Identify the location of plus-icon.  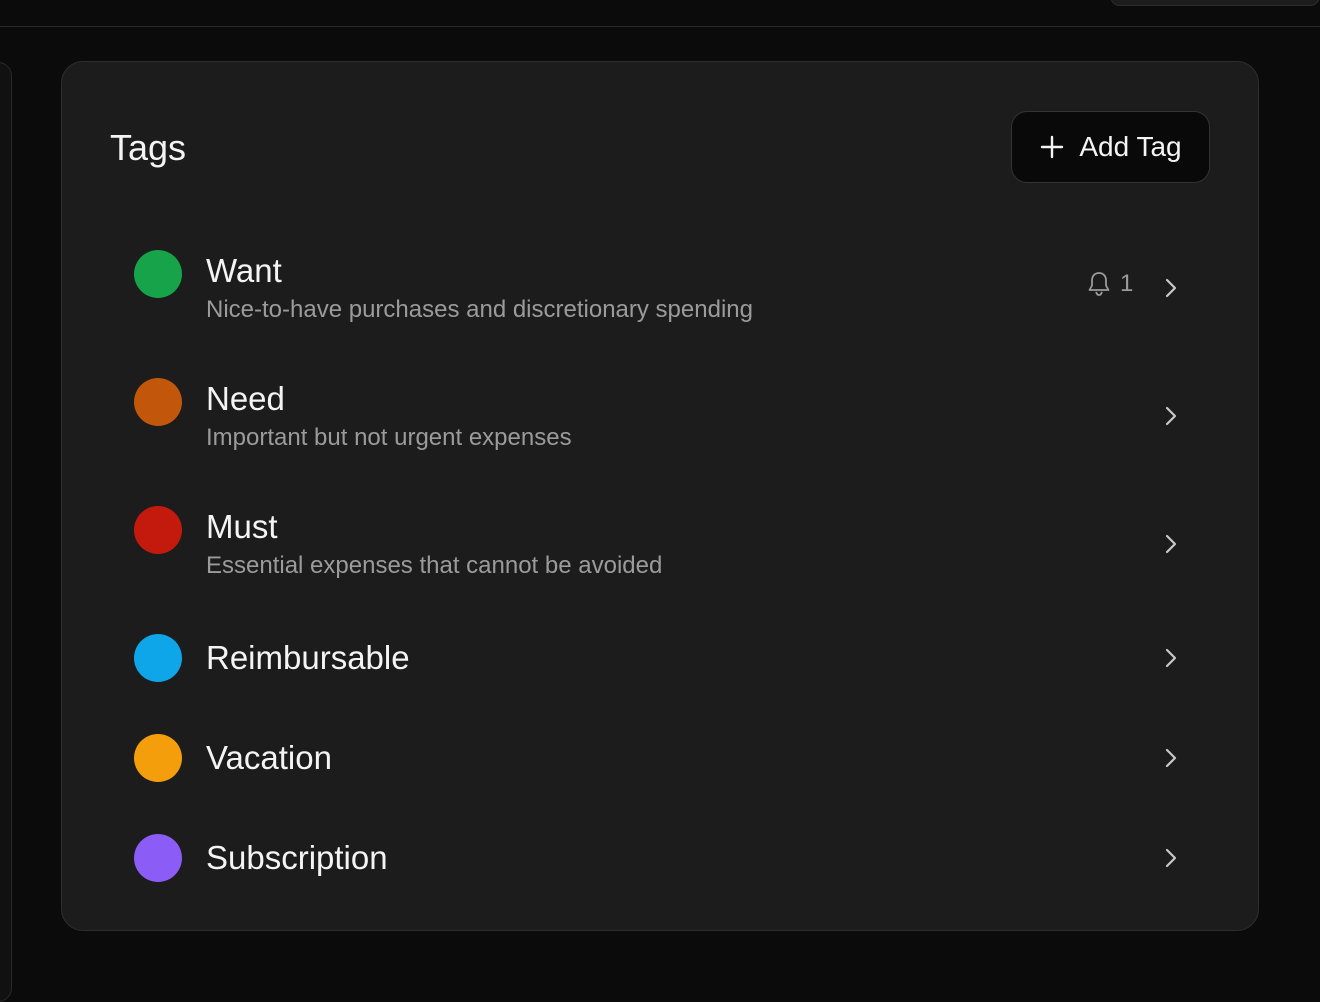
(1052, 147).